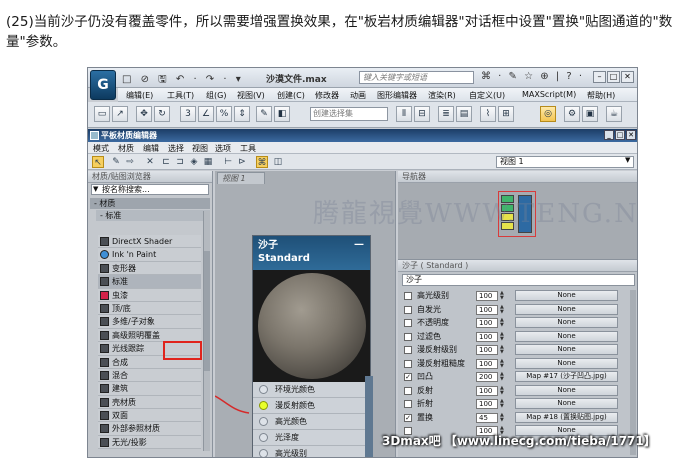  What do you see at coordinates (422, 114) in the screenshot?
I see `align-icon: ⊟` at bounding box center [422, 114].